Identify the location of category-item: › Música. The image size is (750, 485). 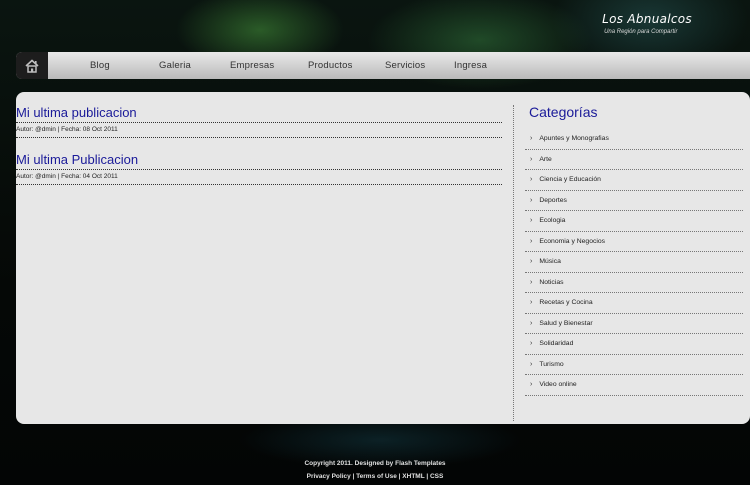
(634, 262).